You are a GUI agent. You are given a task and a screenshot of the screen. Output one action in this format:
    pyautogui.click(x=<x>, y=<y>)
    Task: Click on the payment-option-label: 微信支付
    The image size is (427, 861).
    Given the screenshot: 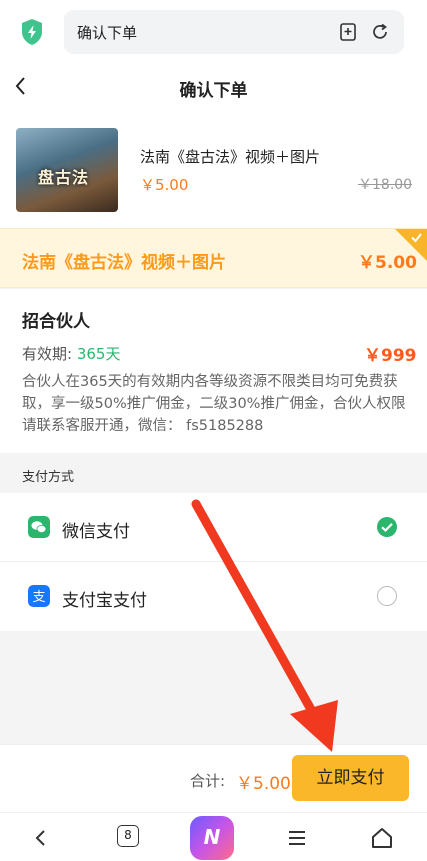 What is the action you would take?
    pyautogui.click(x=96, y=532)
    